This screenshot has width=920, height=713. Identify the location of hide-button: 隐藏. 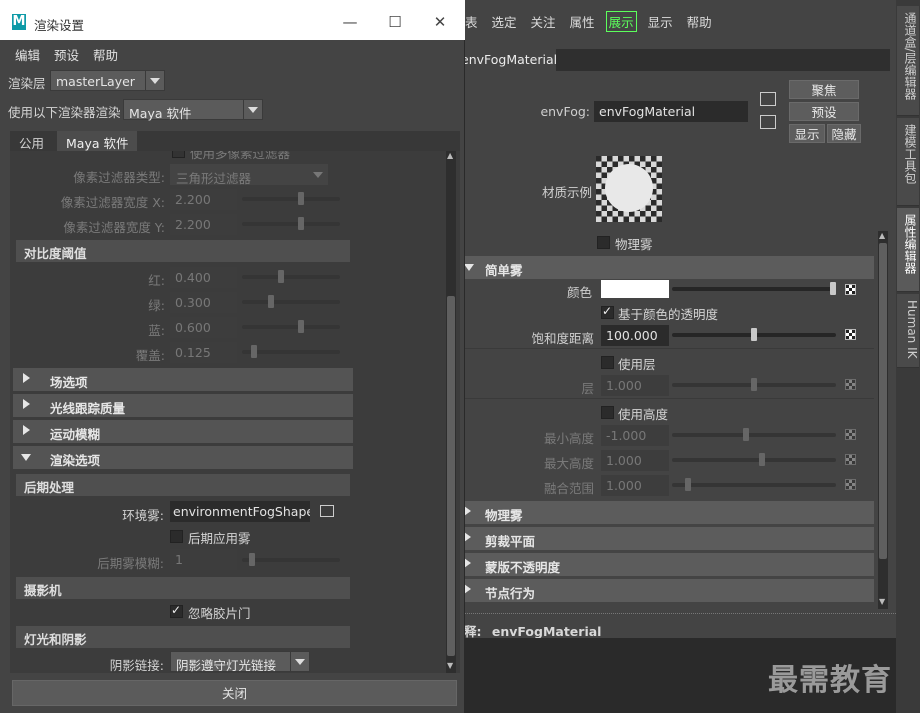
(844, 133).